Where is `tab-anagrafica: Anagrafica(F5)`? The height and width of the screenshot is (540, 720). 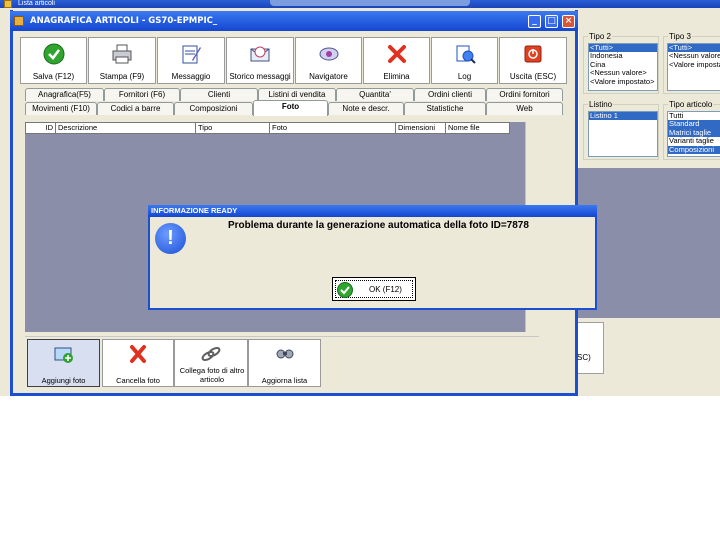
tab-anagrafica: Anagrafica(F5) is located at coordinates (64, 94).